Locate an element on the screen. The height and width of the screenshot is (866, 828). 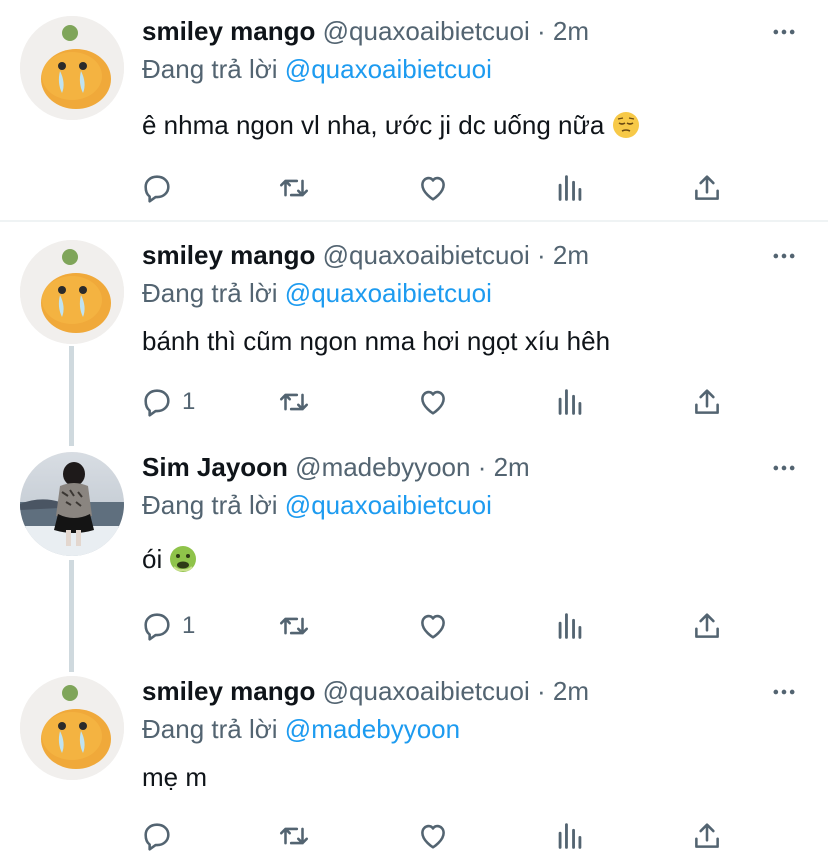
display-name: Sim Jayoon is located at coordinates (215, 467).